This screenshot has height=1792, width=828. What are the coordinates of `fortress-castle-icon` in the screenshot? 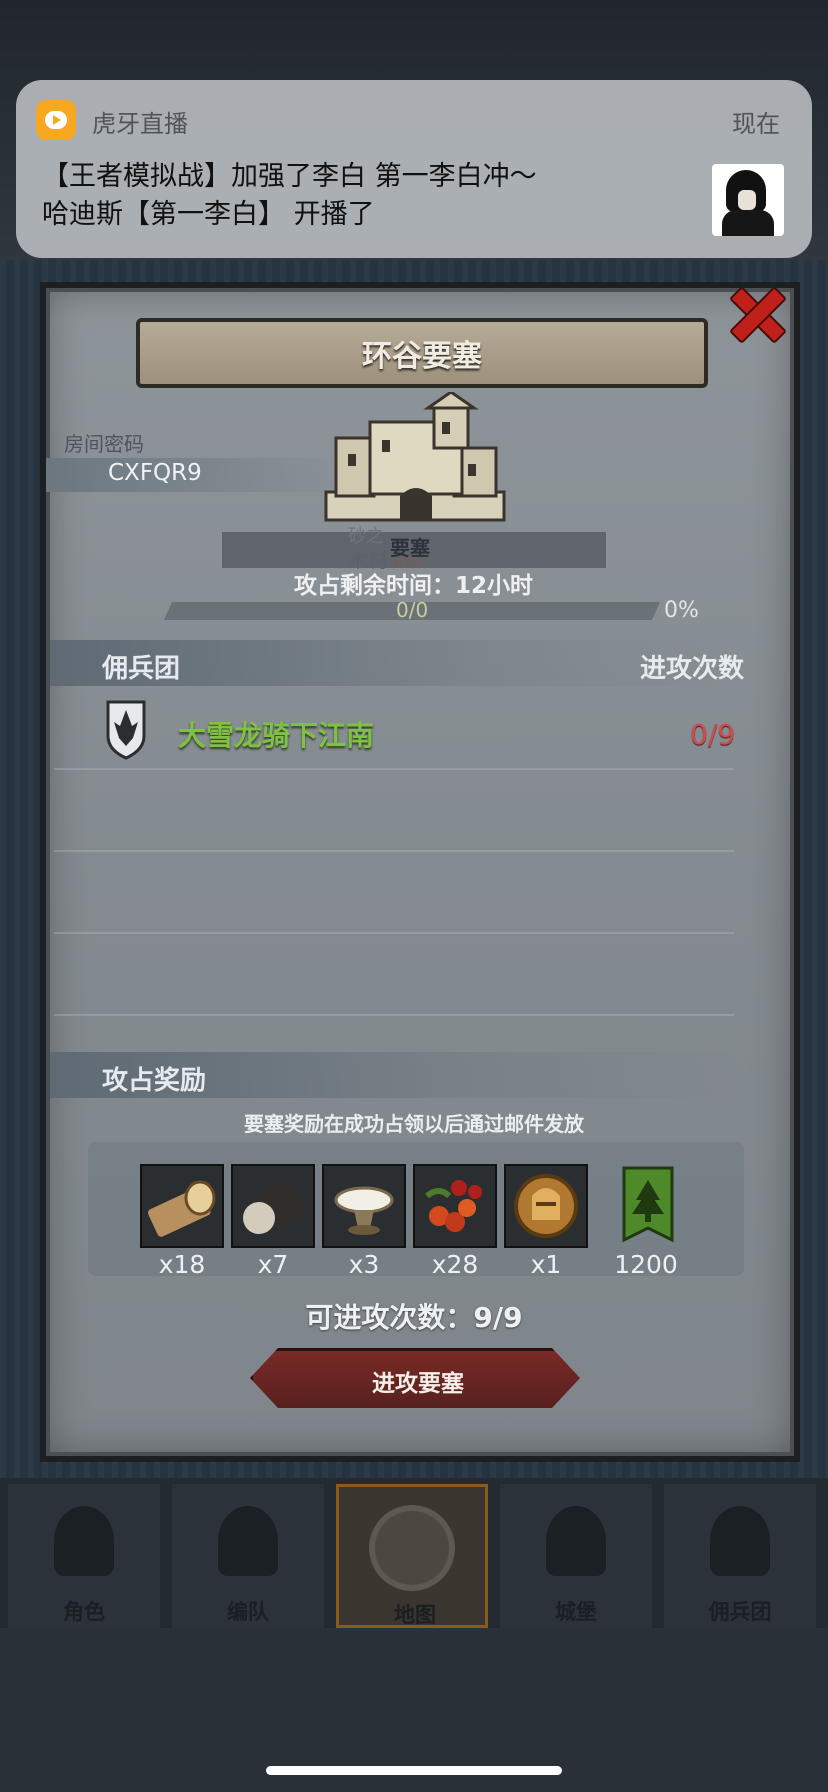 It's located at (415, 457).